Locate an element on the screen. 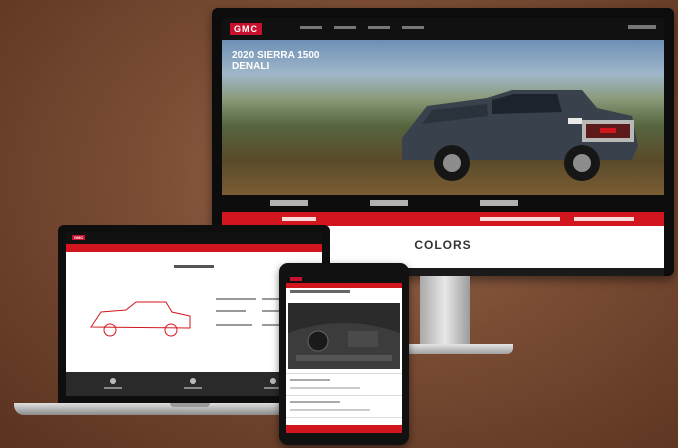 The height and width of the screenshot is (448, 678). tablet-nav-bar is located at coordinates (344, 279).